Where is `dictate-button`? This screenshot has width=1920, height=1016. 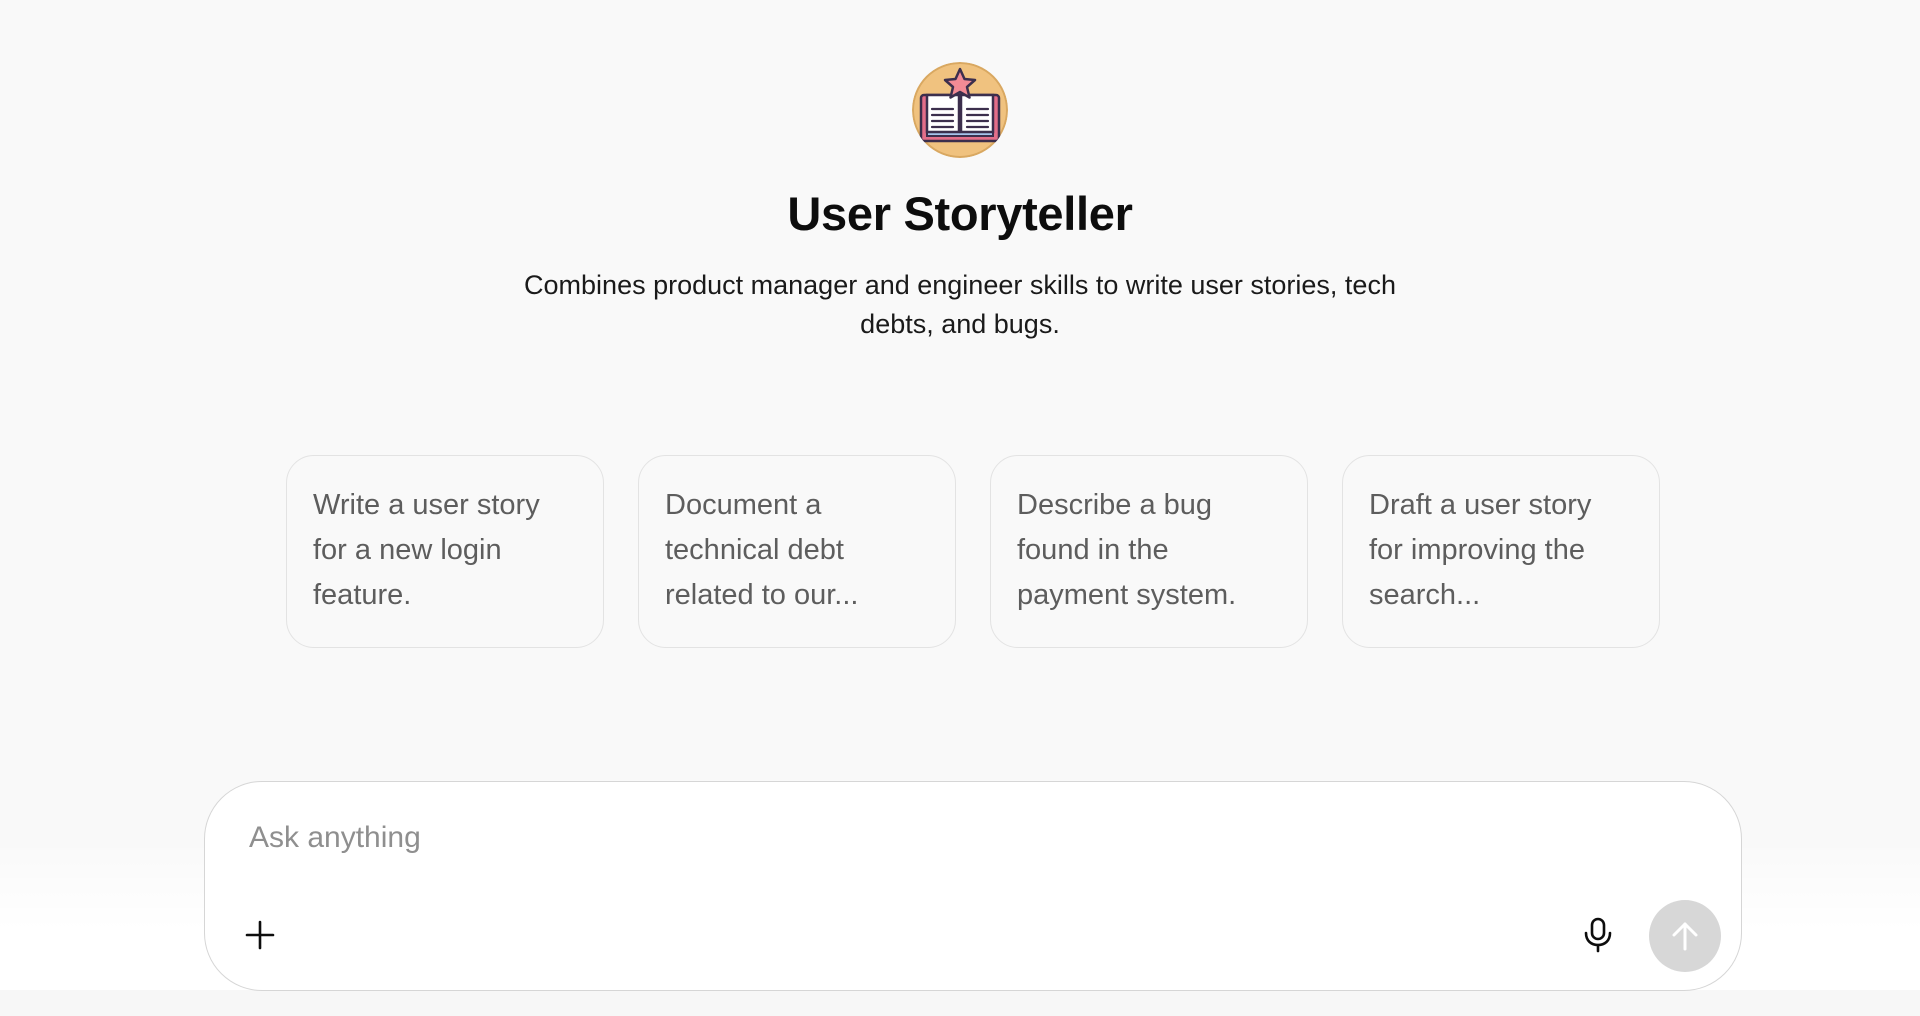 dictate-button is located at coordinates (1598, 935).